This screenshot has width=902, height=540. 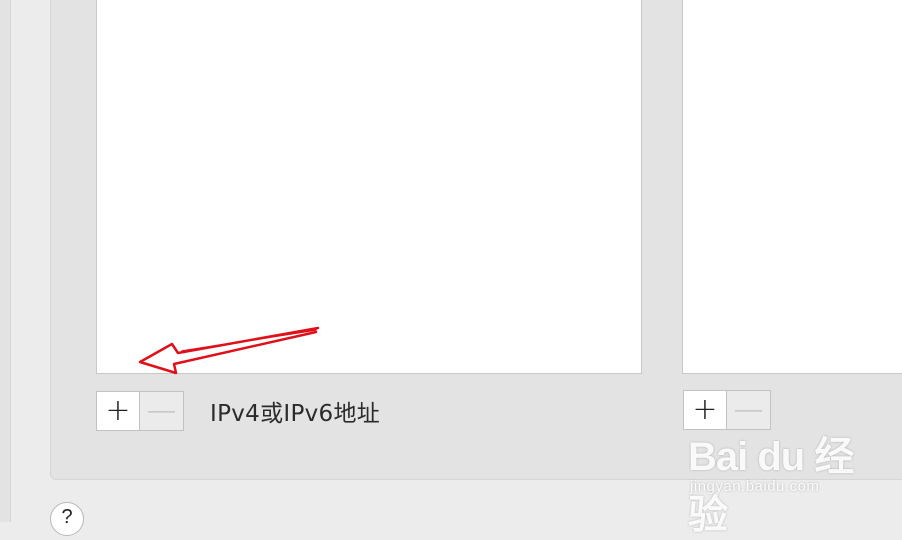 I want to click on add-address-button: +, so click(x=118, y=411).